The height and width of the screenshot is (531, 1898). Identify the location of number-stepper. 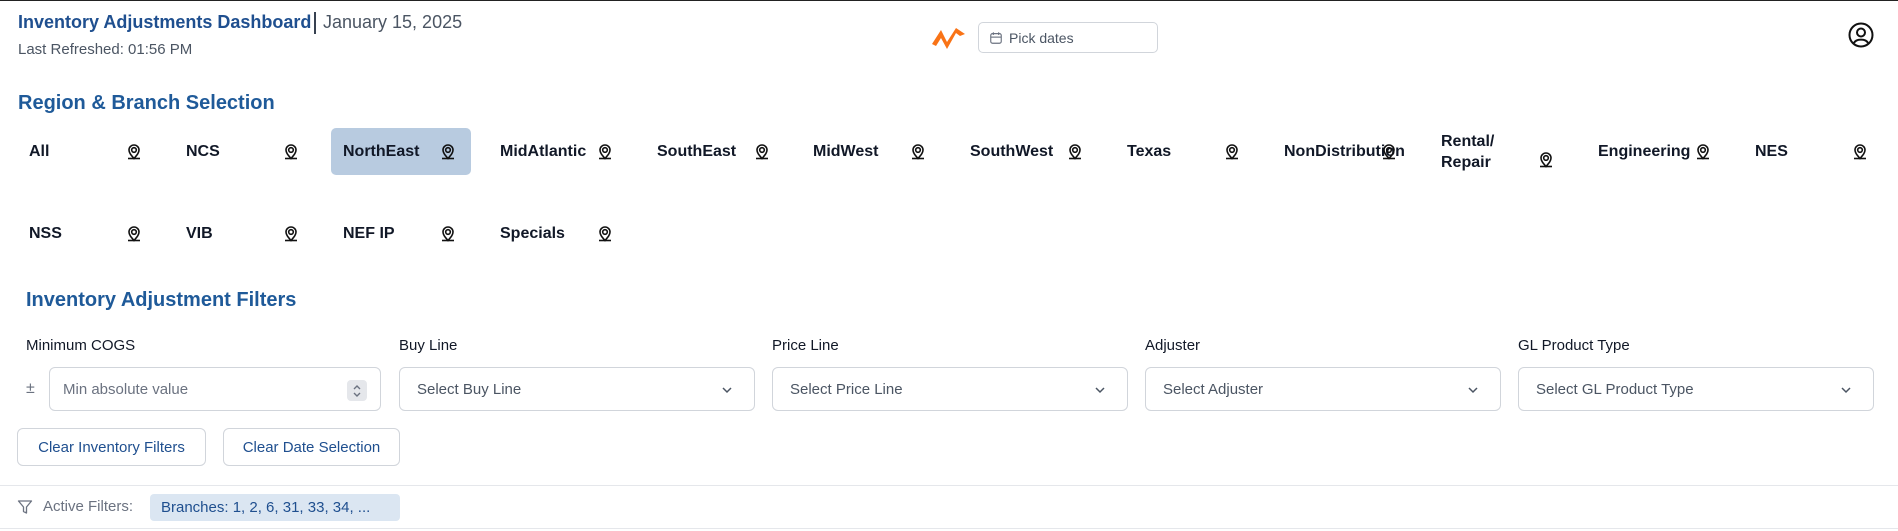
(357, 390).